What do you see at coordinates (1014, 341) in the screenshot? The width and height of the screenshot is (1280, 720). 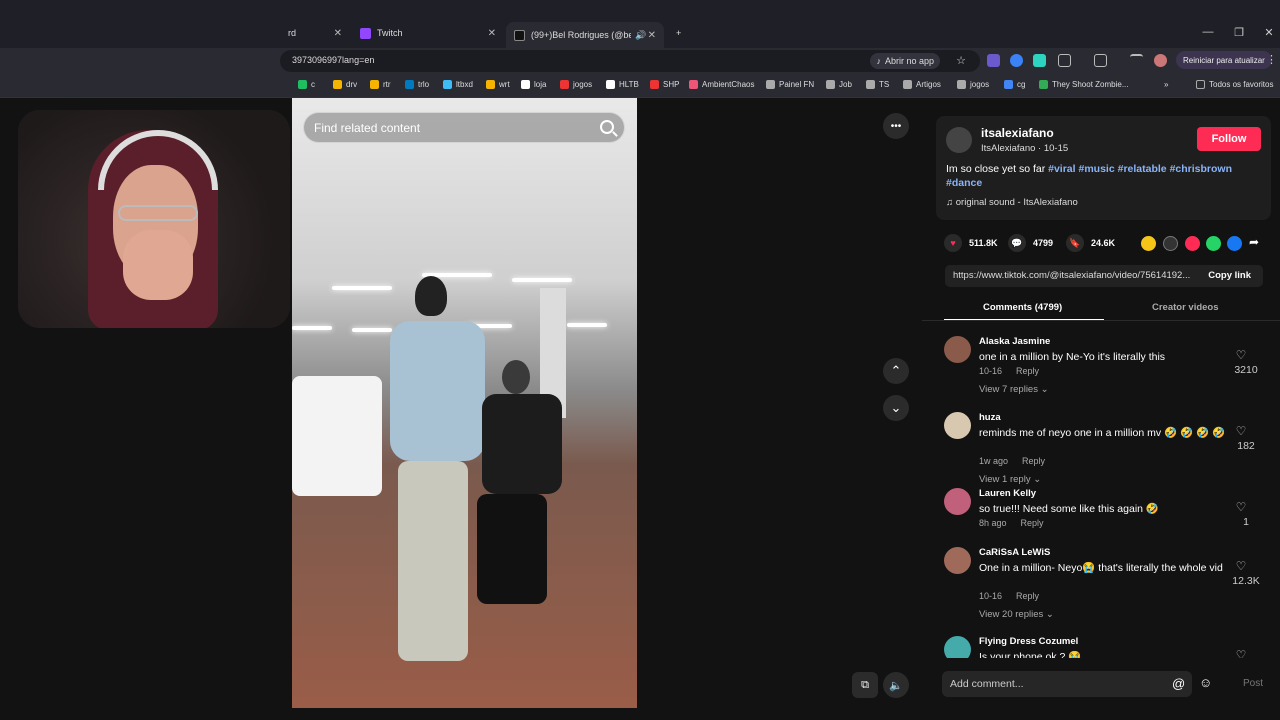 I see `comment-author: Alaska Jasmine` at bounding box center [1014, 341].